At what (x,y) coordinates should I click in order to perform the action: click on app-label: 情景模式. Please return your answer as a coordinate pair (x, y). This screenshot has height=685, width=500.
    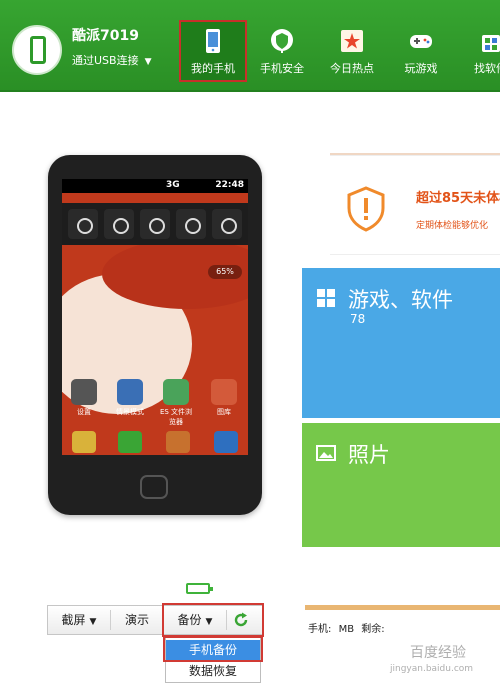
    Looking at the image, I should click on (130, 412).